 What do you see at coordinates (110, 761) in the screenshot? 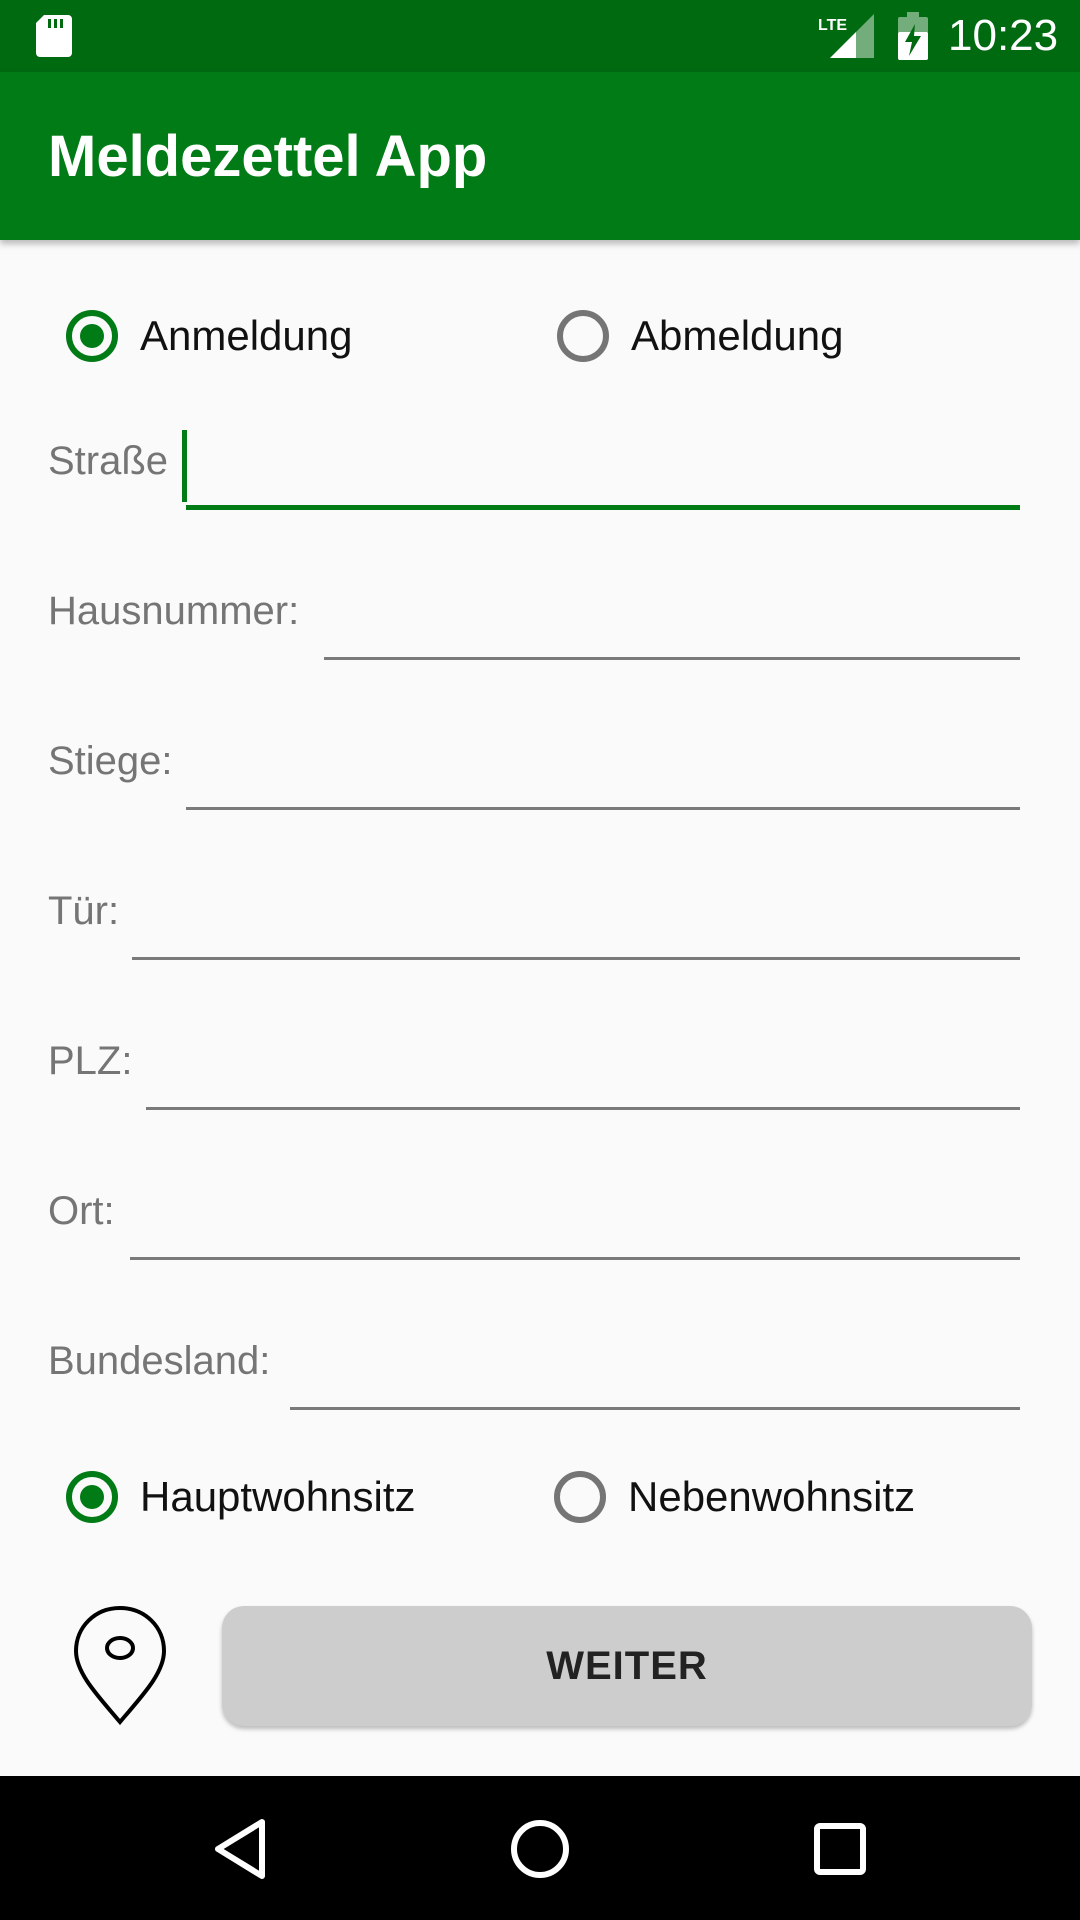
I see `field-label: Stiege:` at bounding box center [110, 761].